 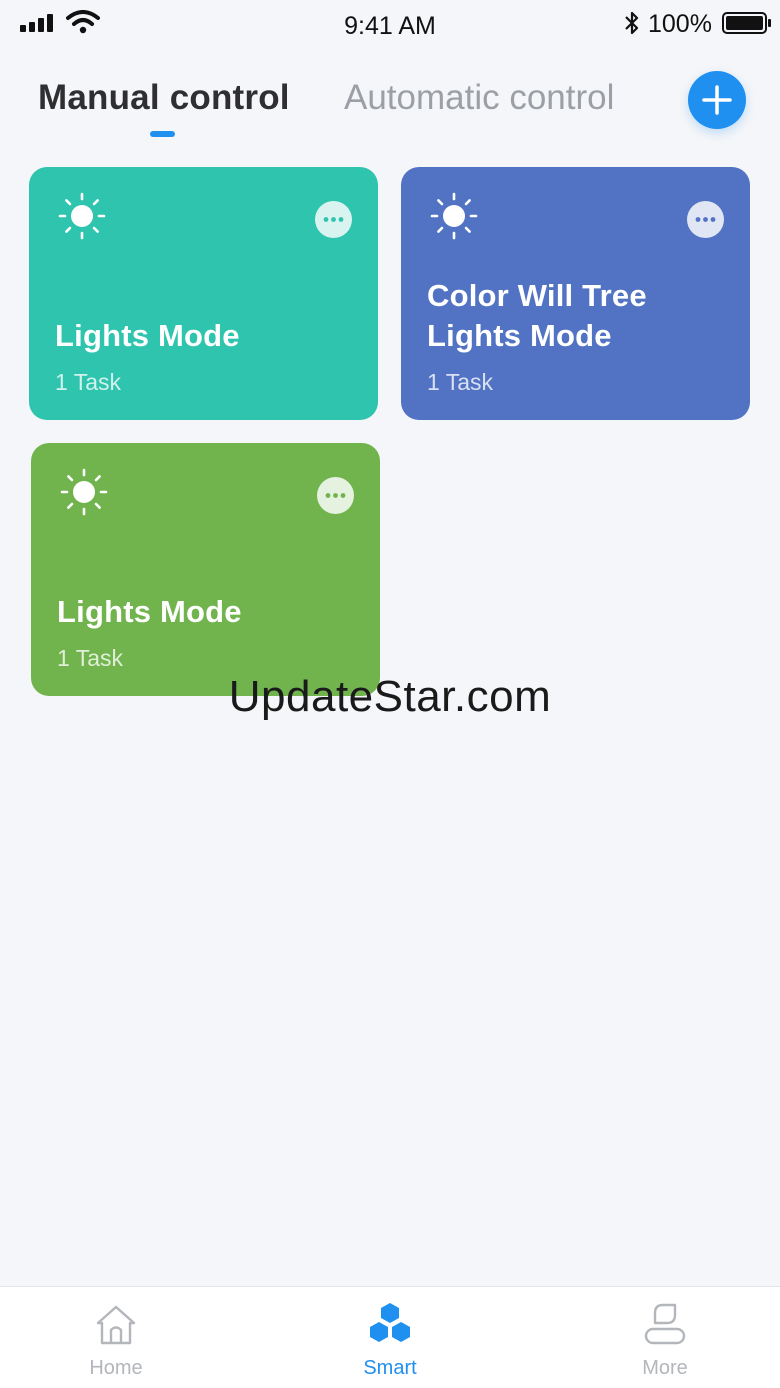 I want to click on battery-icon, so click(x=746, y=23).